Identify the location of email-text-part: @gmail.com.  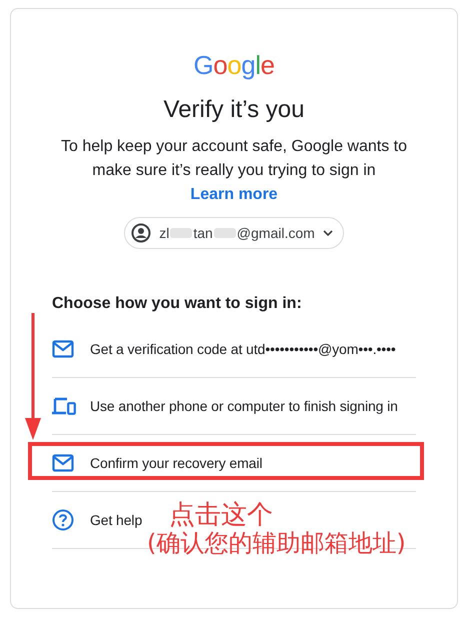
(275, 233).